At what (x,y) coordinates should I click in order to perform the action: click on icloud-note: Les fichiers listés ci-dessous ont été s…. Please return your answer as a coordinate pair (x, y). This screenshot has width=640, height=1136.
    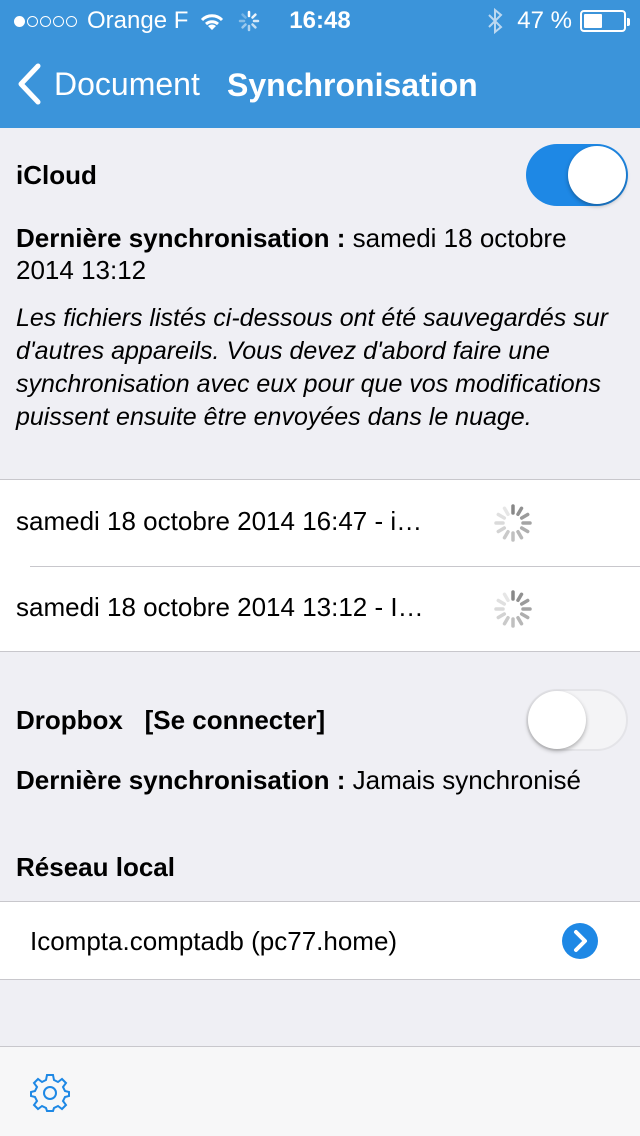
    Looking at the image, I should click on (312, 367).